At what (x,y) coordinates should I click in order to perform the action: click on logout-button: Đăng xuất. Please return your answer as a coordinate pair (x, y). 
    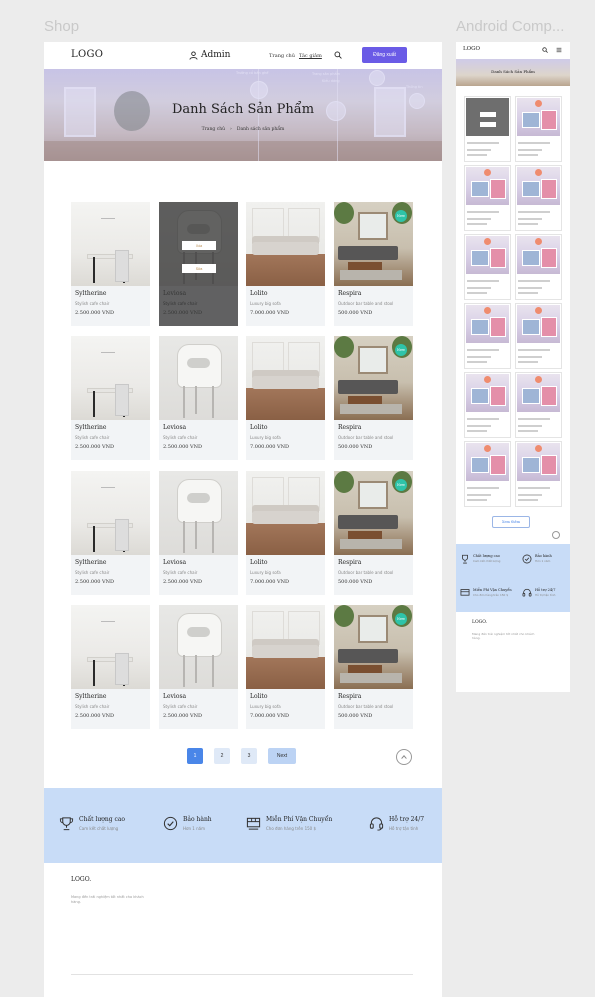
    Looking at the image, I should click on (384, 55).